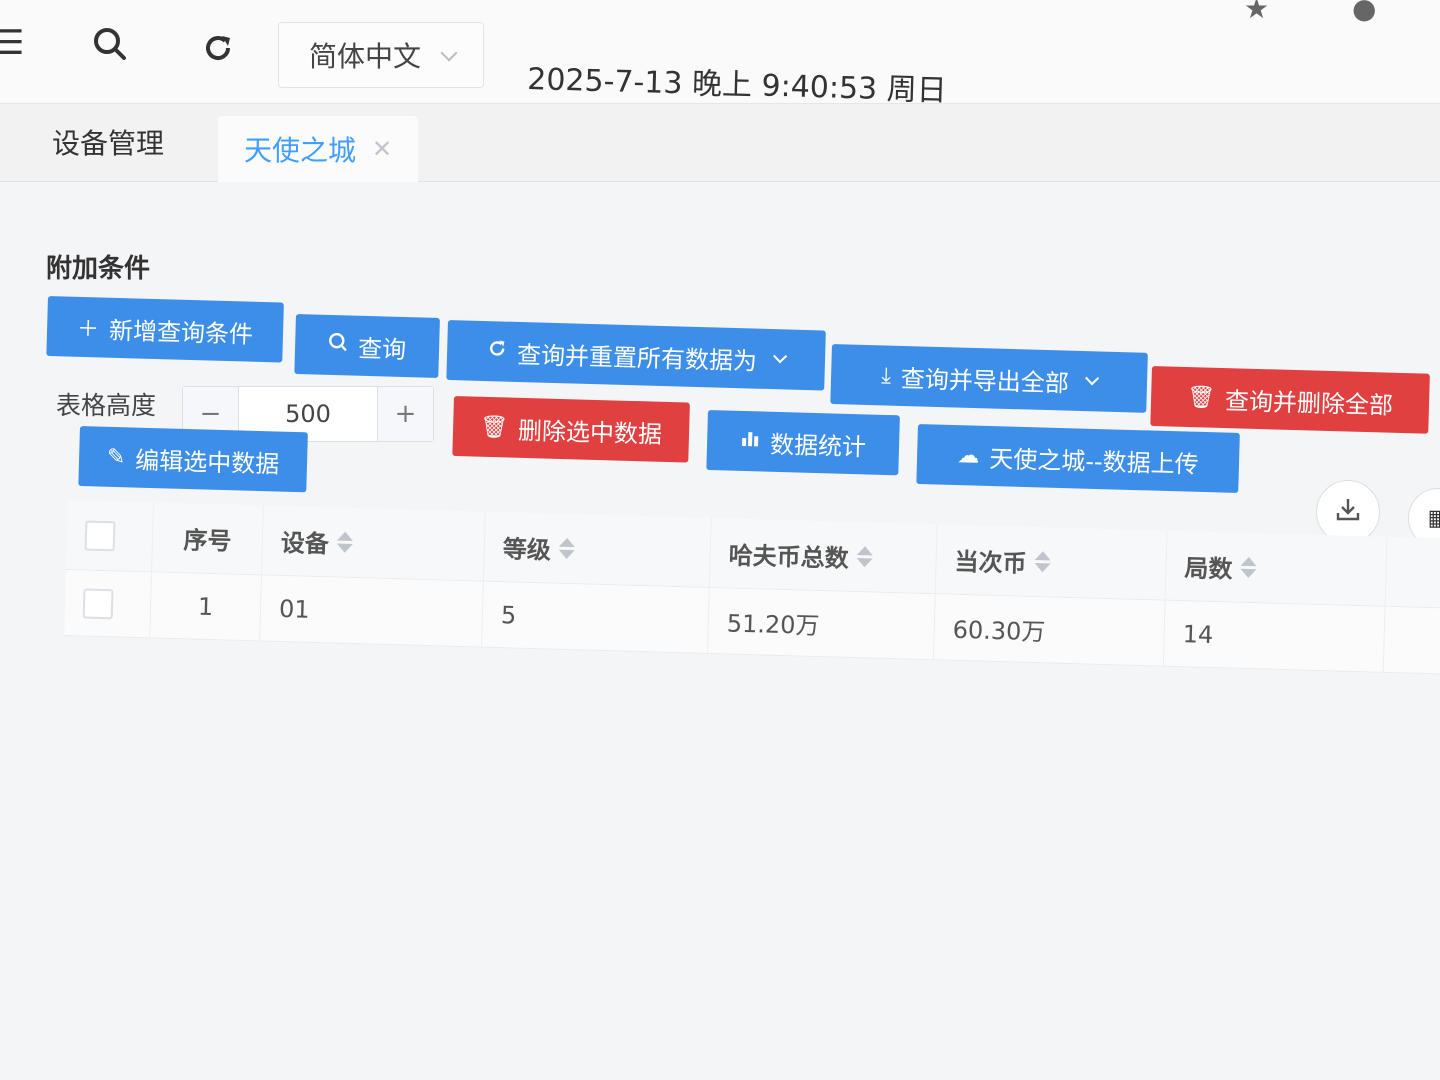 The height and width of the screenshot is (1080, 1440). Describe the element at coordinates (372, 611) in the screenshot. I see `cell-device: 01` at that location.